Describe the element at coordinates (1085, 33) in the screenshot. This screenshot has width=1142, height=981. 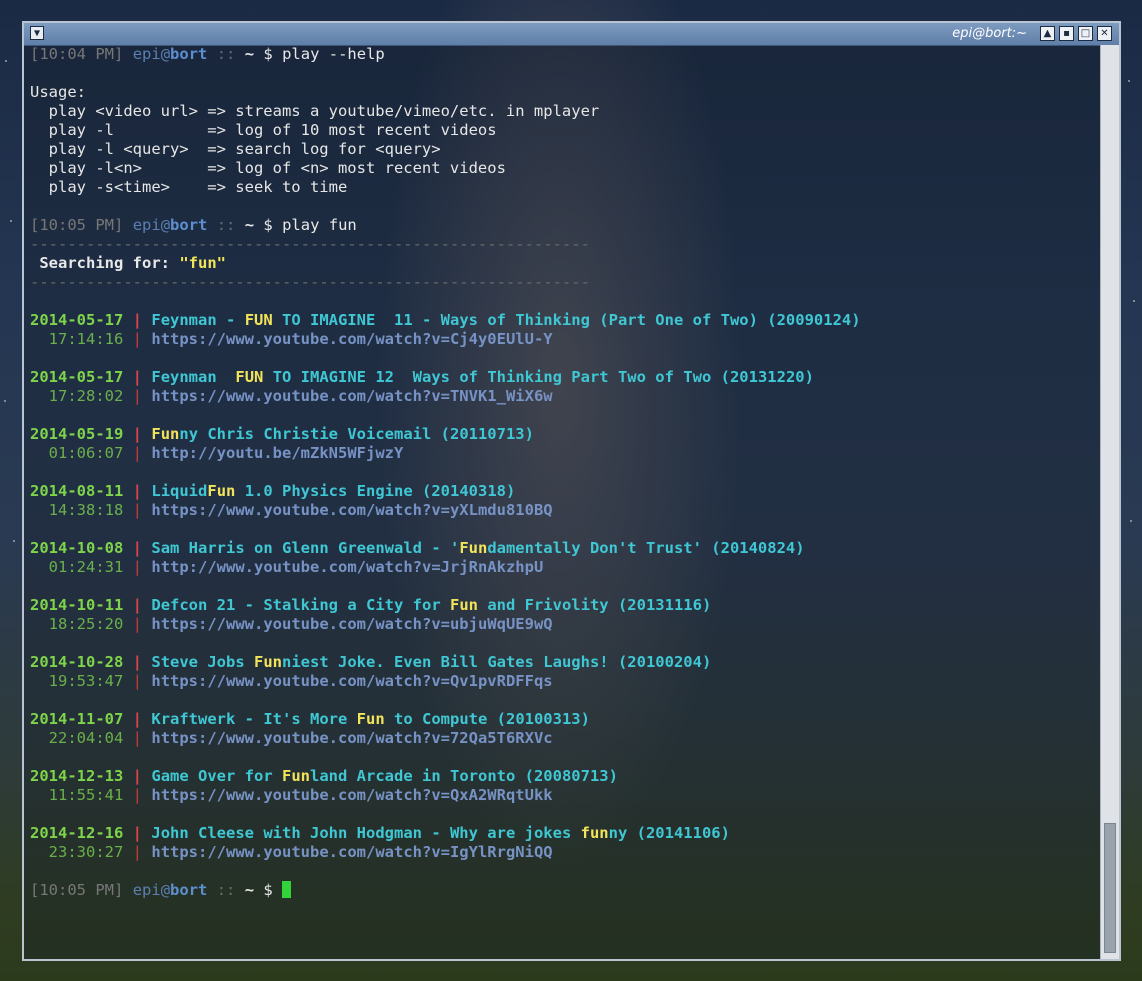
I see `maximize-icon: □` at that location.